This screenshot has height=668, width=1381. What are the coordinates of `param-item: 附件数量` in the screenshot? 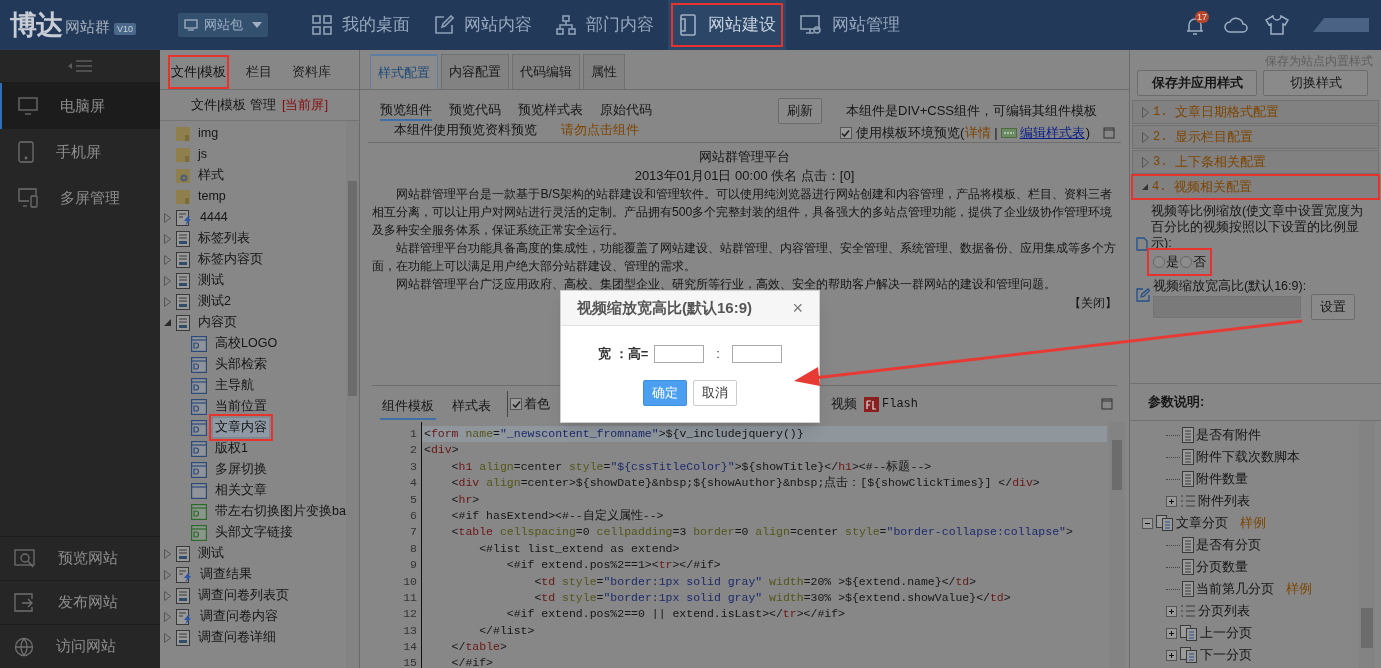 It's located at (1222, 479).